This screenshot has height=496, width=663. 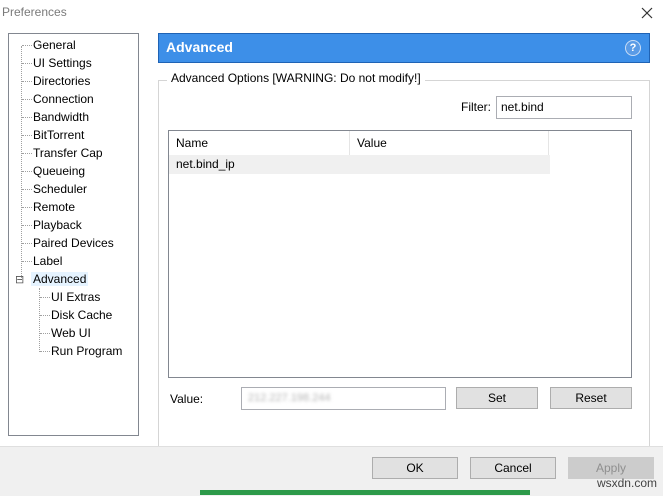 I want to click on sidebar-item-run-program: Run Program, so click(x=81, y=351).